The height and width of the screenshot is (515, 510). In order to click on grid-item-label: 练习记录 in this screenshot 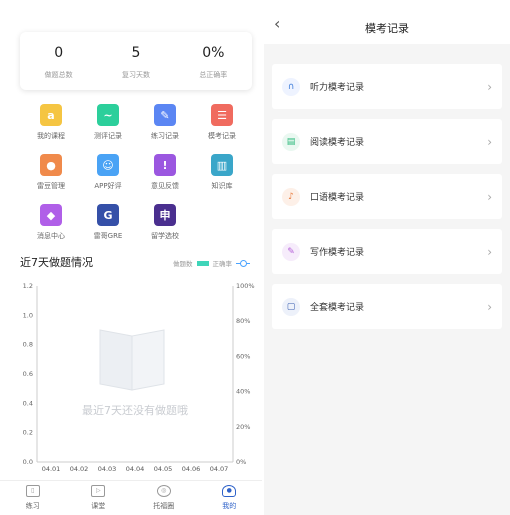, I will do `click(165, 136)`.